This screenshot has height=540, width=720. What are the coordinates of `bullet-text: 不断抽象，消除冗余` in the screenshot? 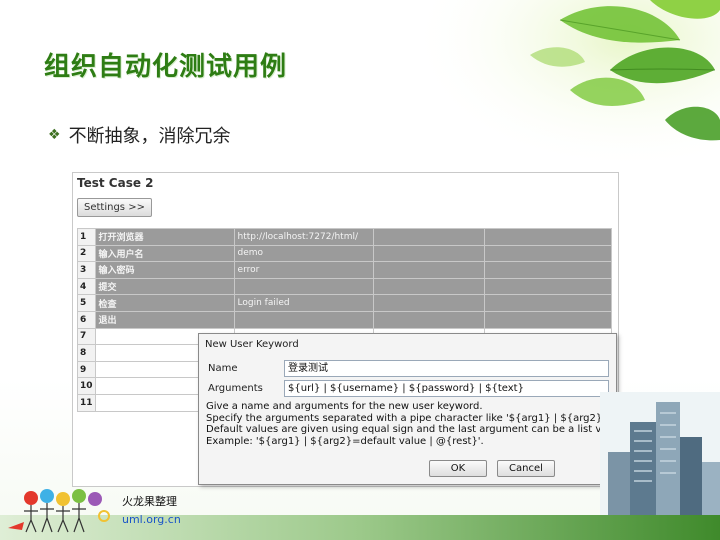 It's located at (149, 136).